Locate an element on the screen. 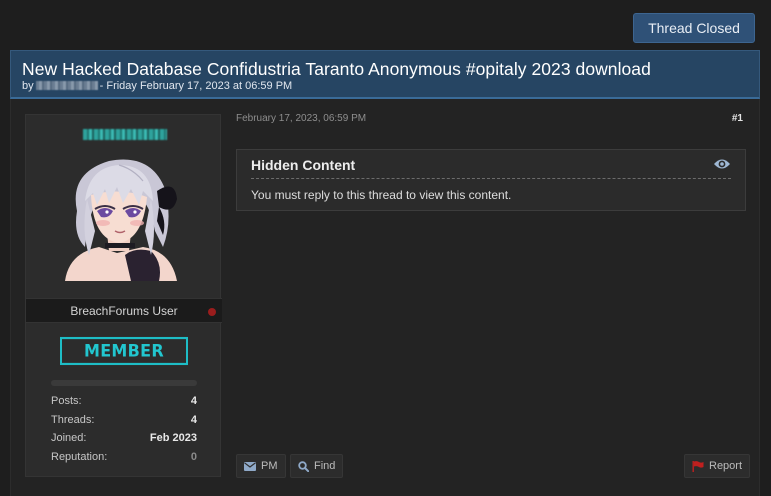 The width and height of the screenshot is (771, 496). thread-closed-button: Thread Closed is located at coordinates (694, 28).